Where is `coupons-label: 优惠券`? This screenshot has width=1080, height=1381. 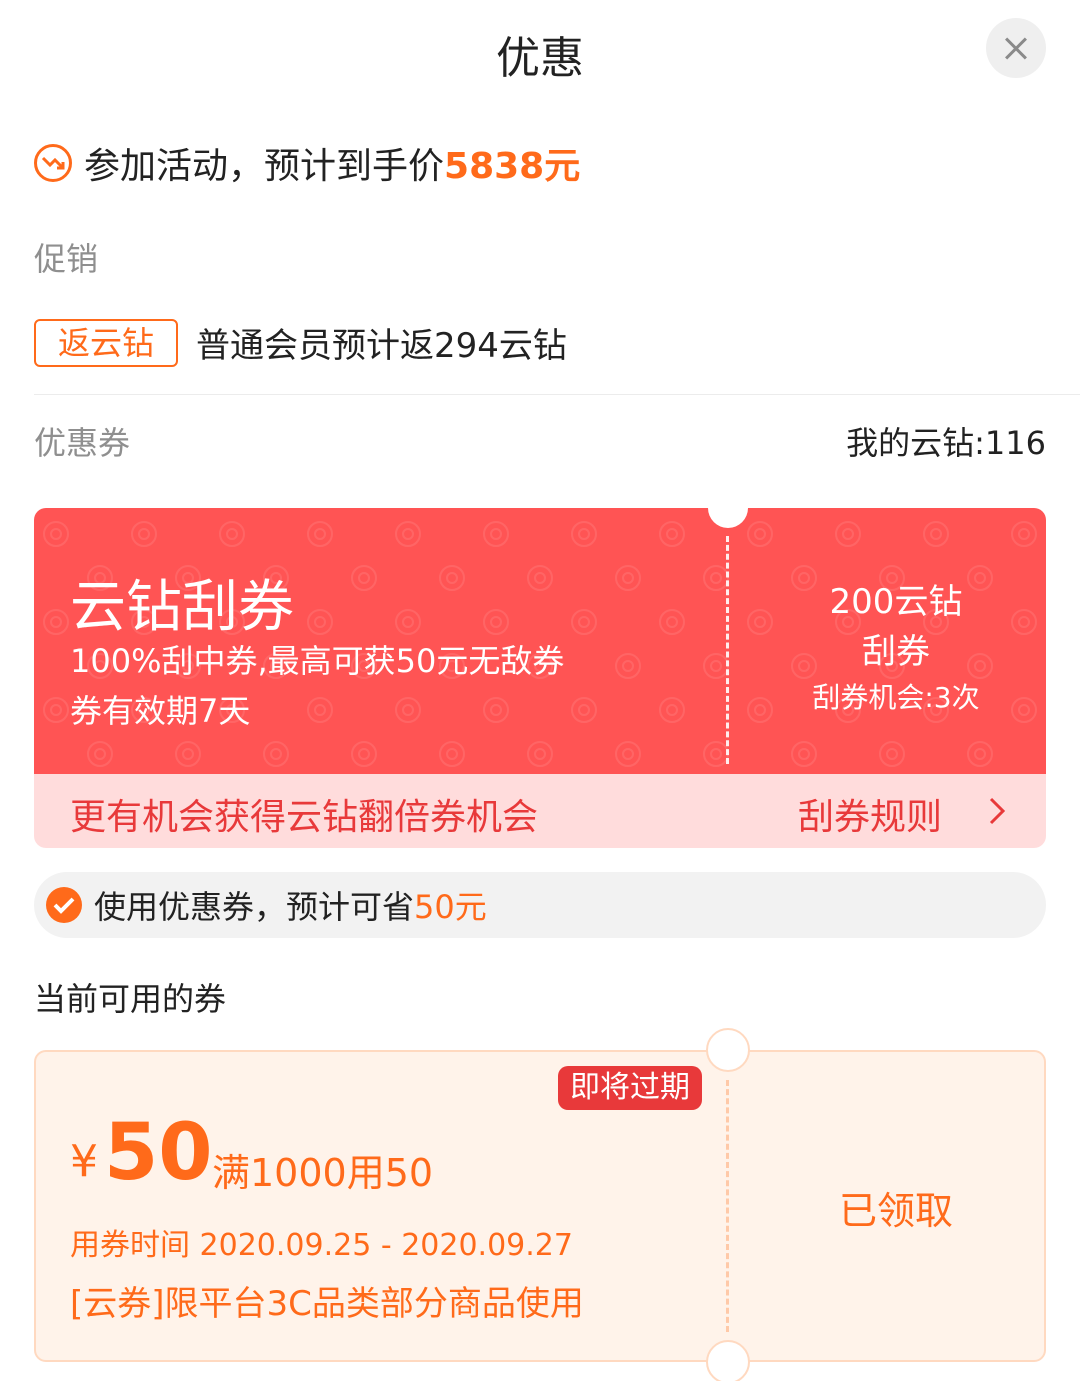
coupons-label: 优惠券 is located at coordinates (82, 443).